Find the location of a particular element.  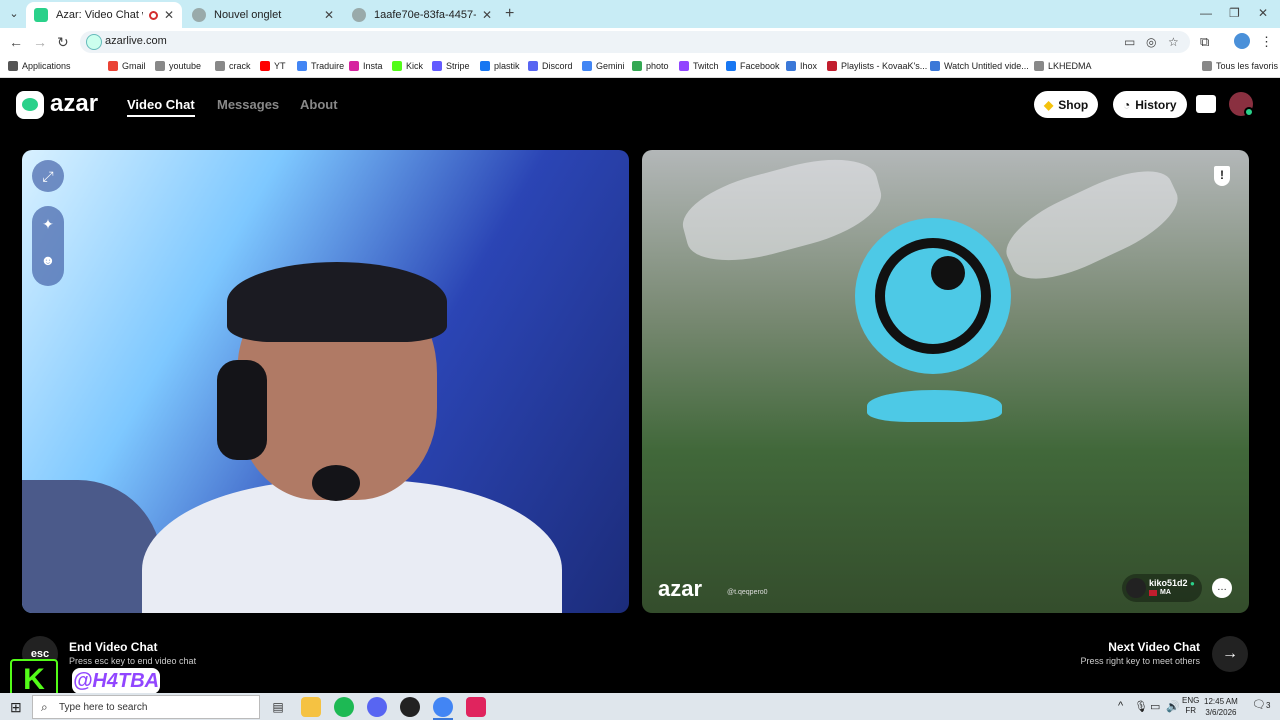

bookmark-item: Kick is located at coordinates (407, 66).